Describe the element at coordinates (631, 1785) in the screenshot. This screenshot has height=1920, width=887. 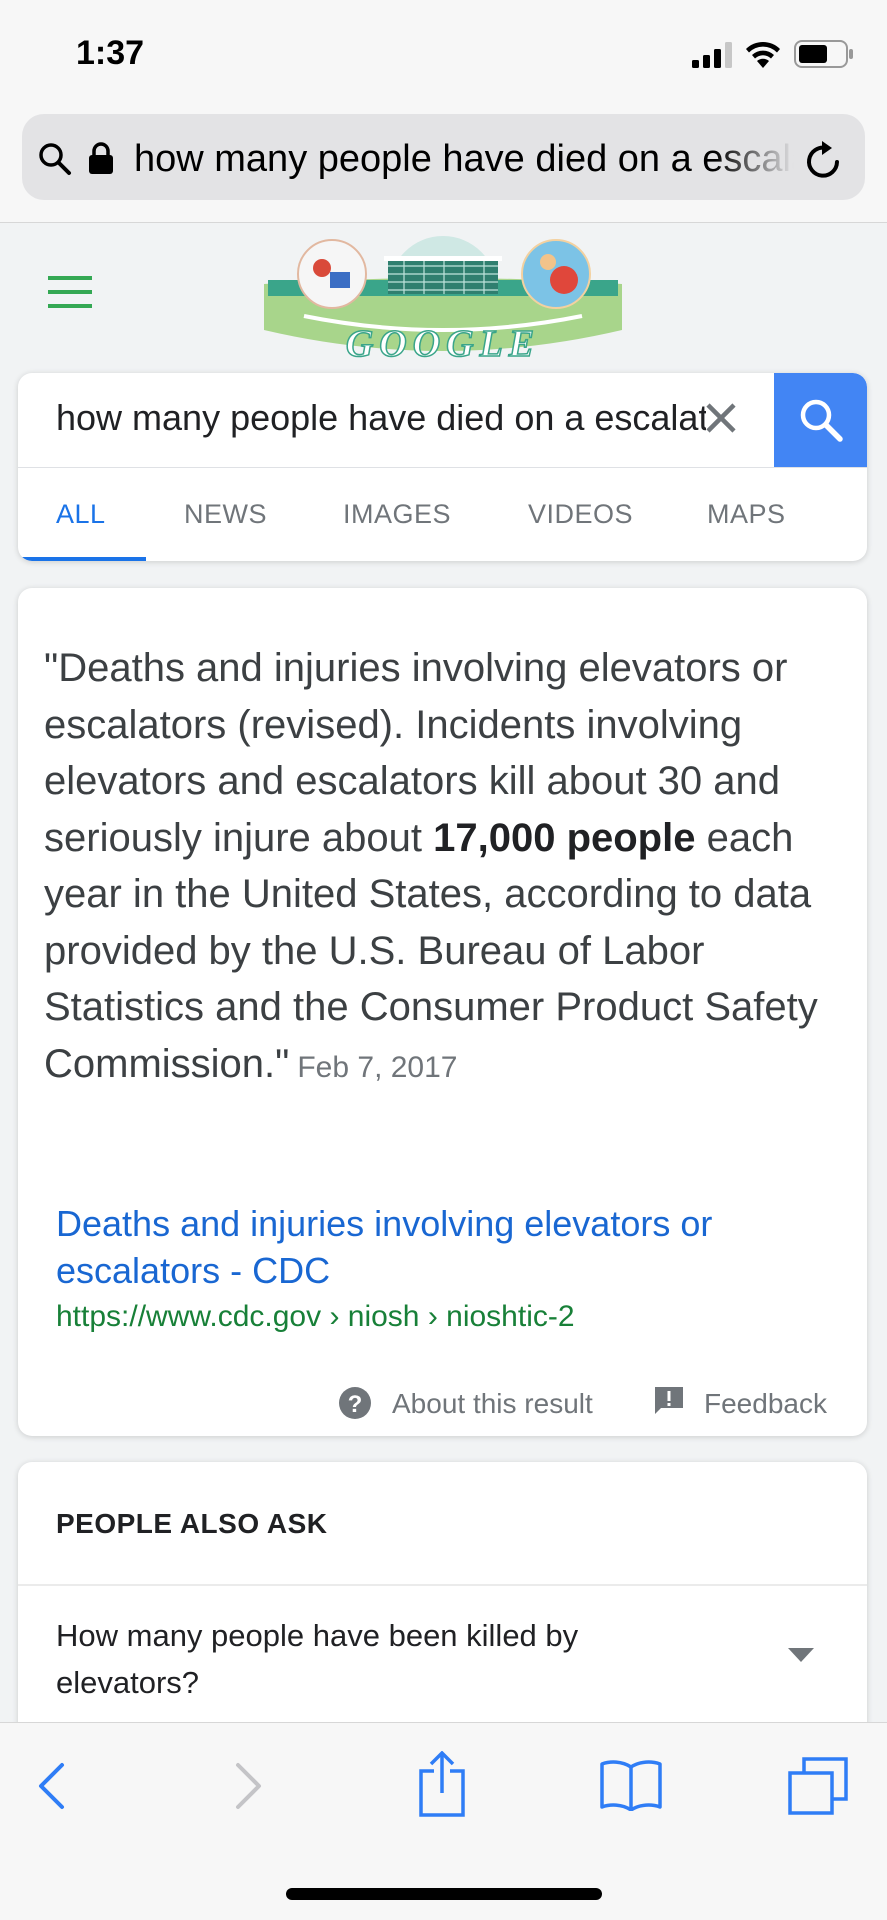
I see `bookmarks-icon` at that location.